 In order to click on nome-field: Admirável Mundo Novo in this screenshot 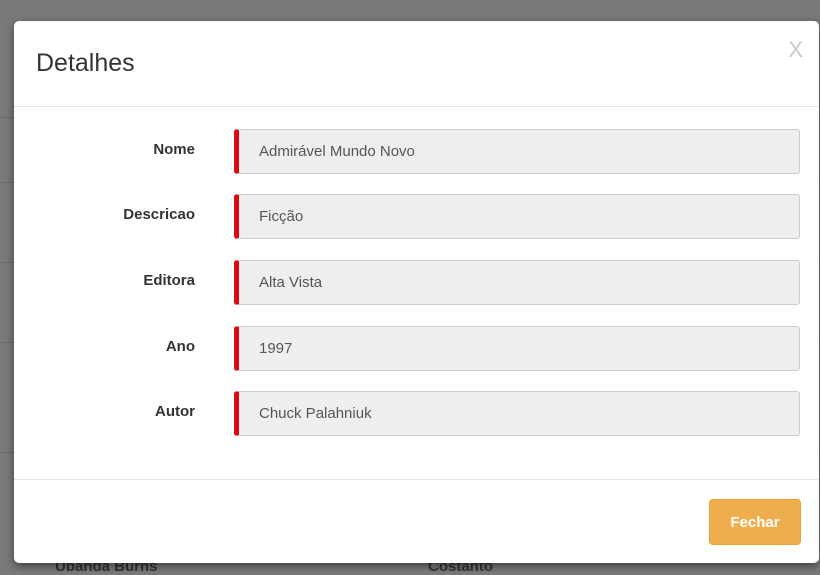, I will do `click(517, 151)`.